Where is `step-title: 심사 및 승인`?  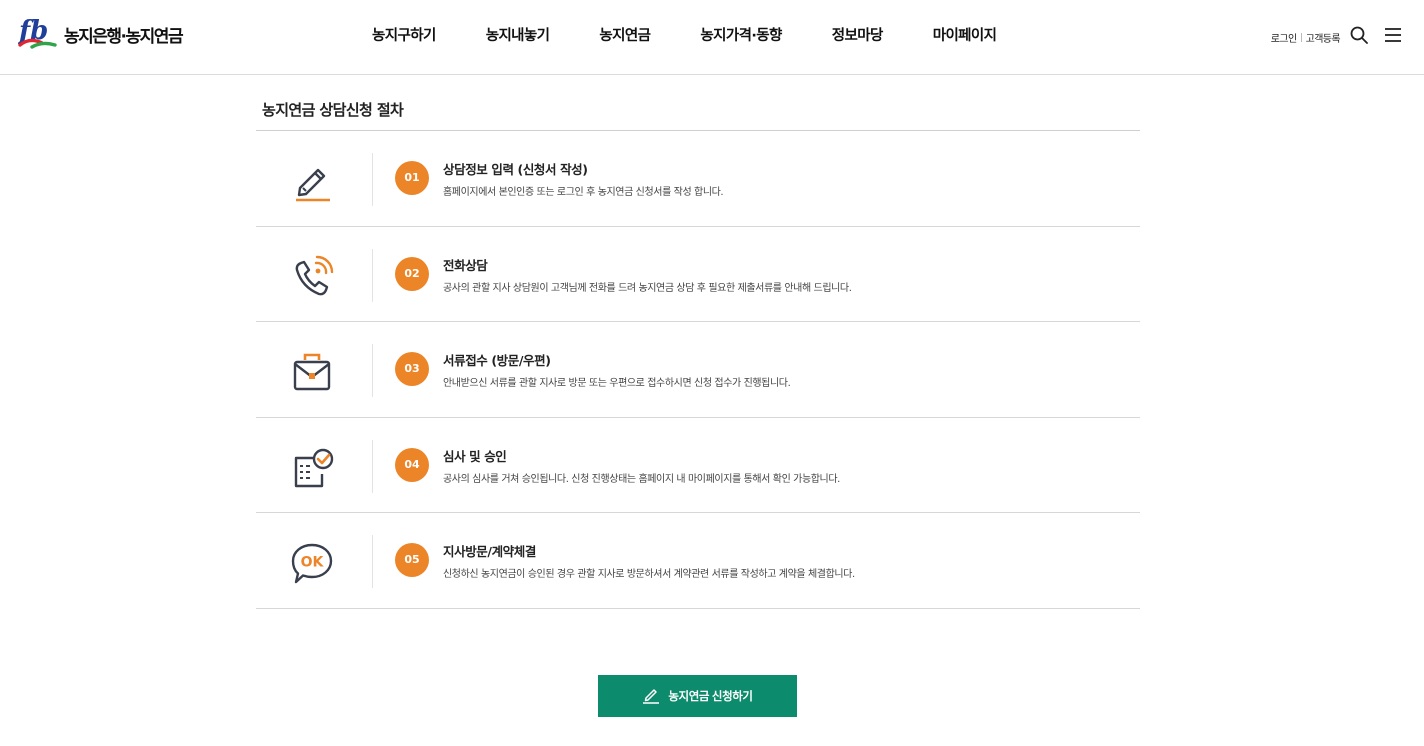
step-title: 심사 및 승인 is located at coordinates (475, 456).